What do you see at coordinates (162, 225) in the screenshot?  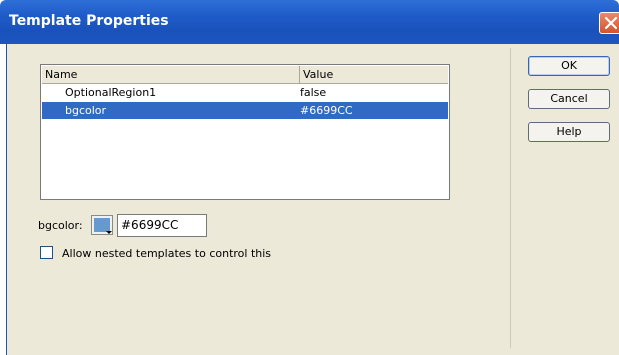 I see `color-hex-input: #6699CC` at bounding box center [162, 225].